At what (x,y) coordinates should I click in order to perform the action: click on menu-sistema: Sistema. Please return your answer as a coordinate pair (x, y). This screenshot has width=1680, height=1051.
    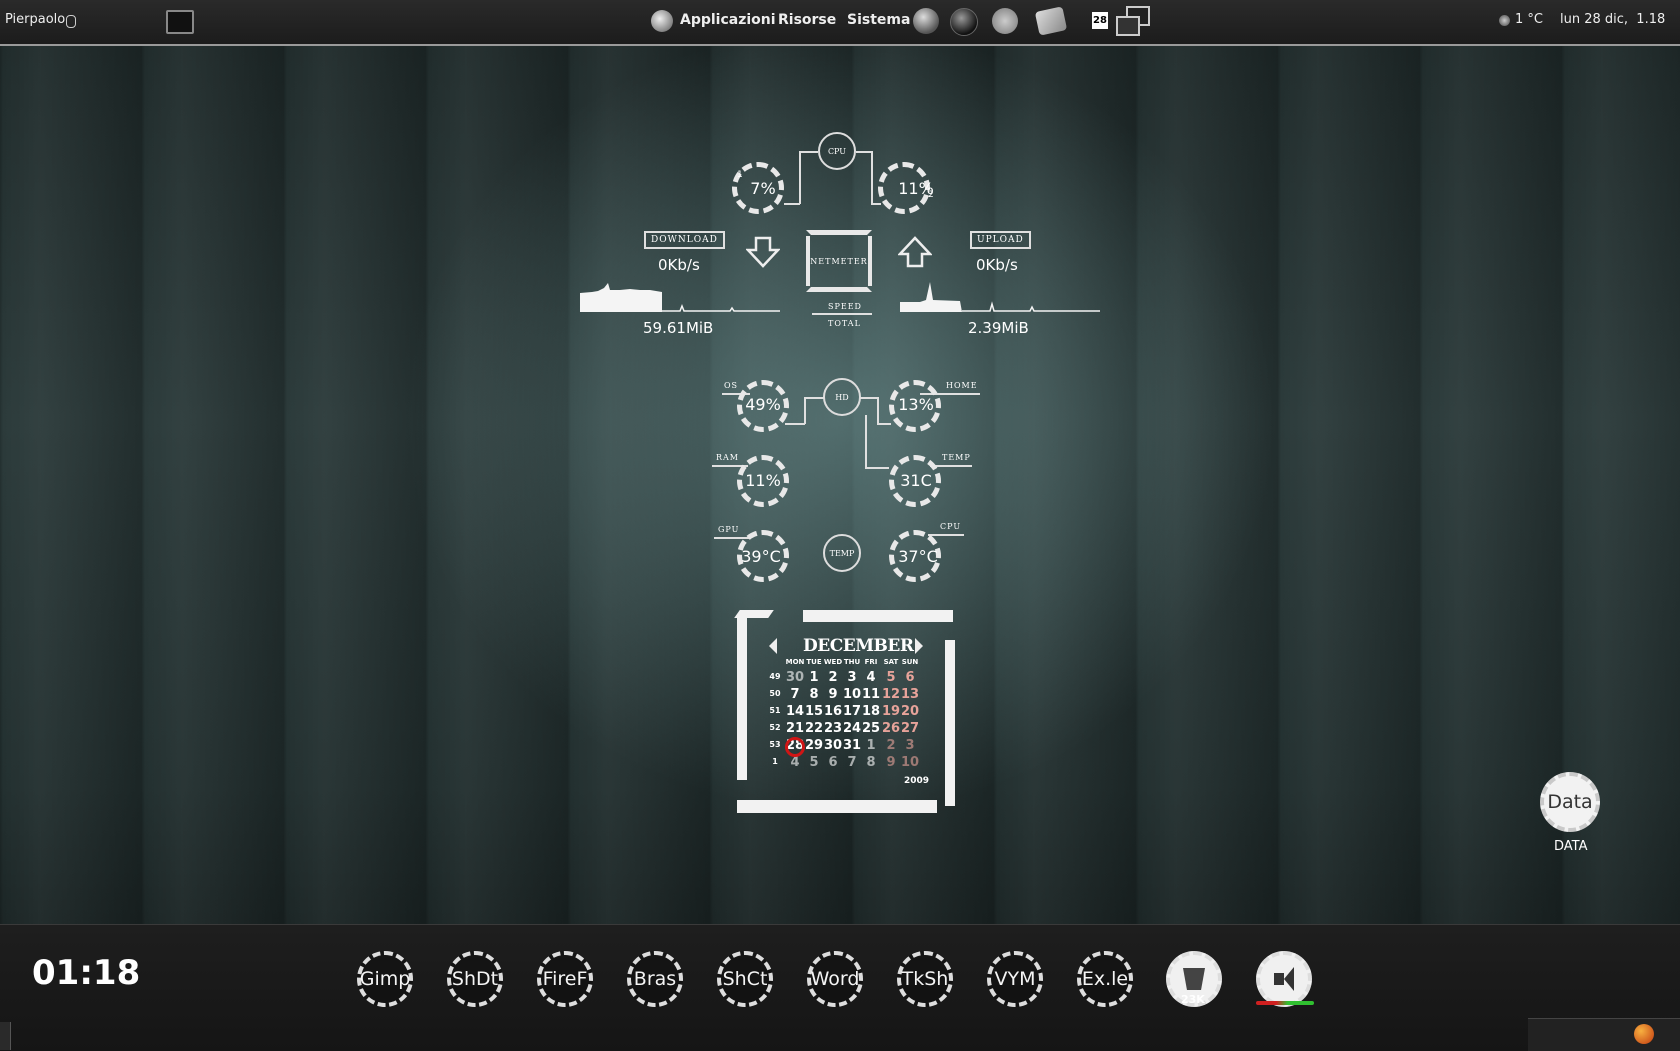
    Looking at the image, I should click on (878, 20).